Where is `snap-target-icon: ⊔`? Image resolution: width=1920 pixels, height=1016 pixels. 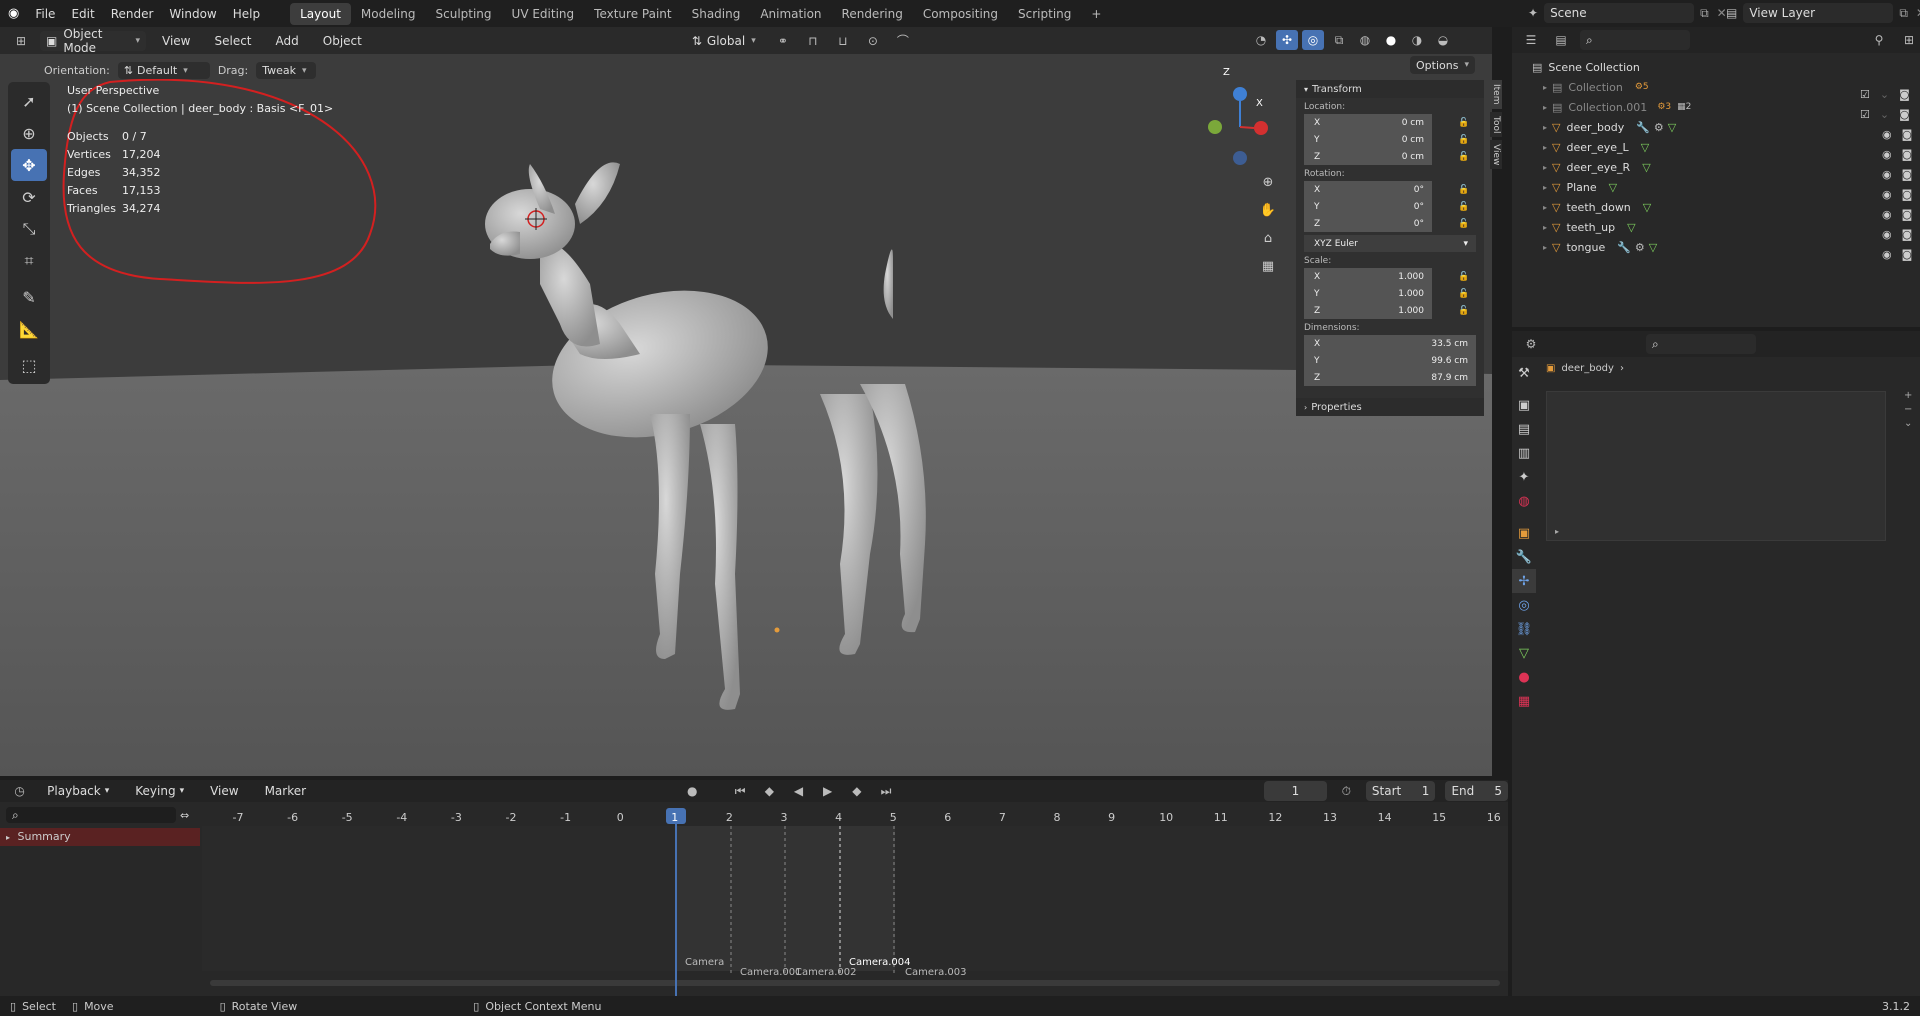
snap-target-icon: ⊔ is located at coordinates (843, 41).